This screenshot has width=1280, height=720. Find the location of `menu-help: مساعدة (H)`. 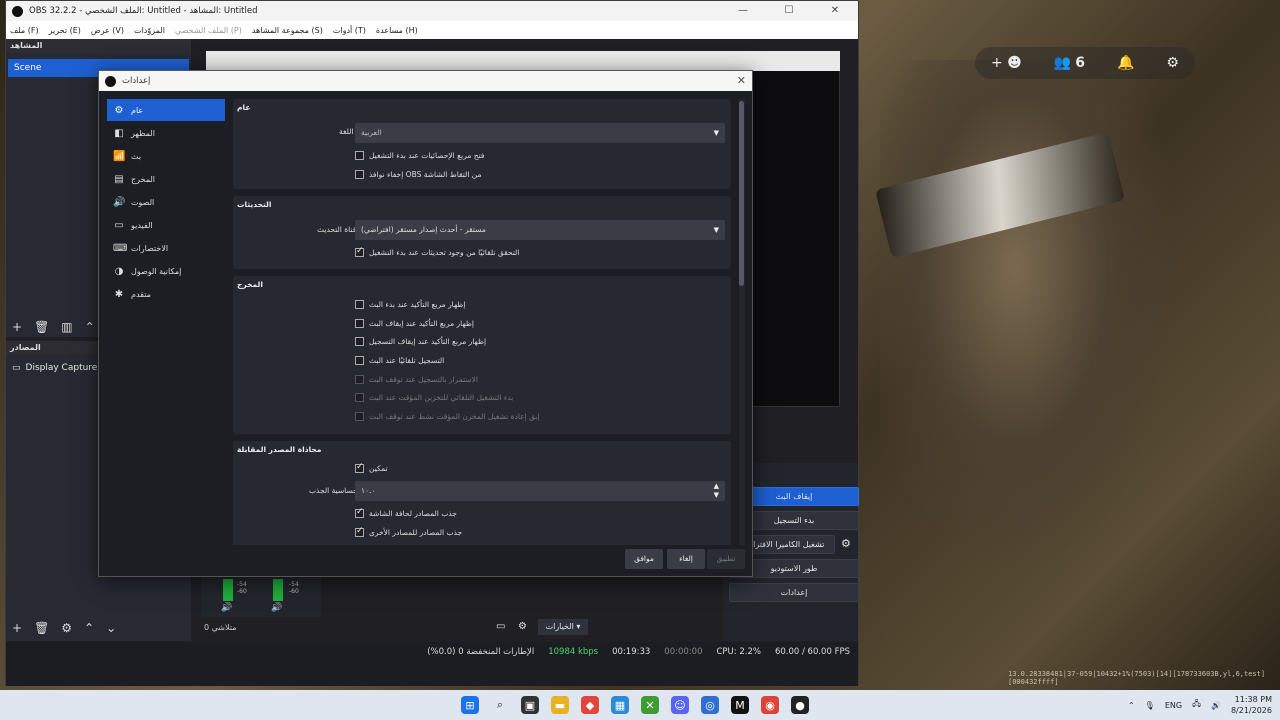

menu-help: مساعدة (H) is located at coordinates (397, 30).